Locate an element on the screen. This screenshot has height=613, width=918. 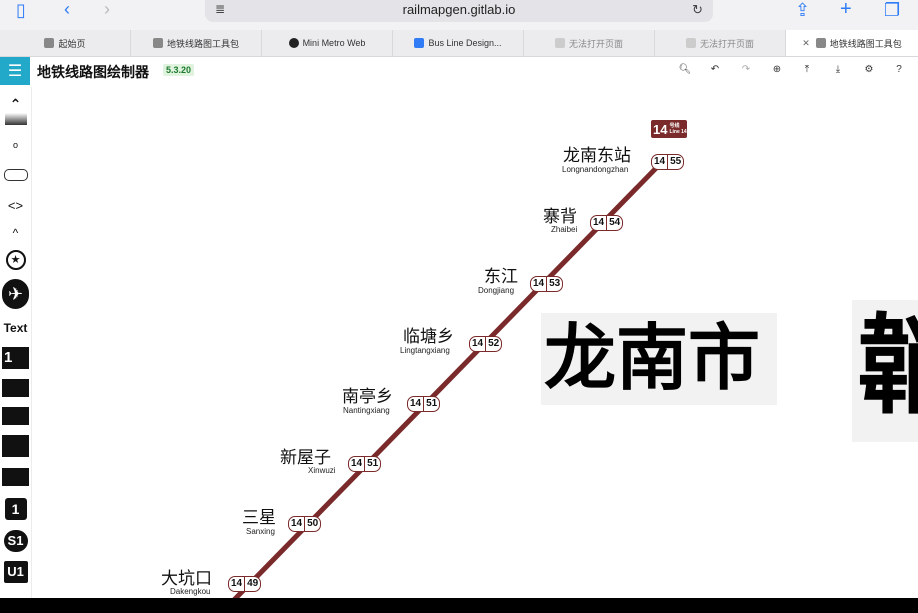
help-icon: ? is located at coordinates (899, 69).